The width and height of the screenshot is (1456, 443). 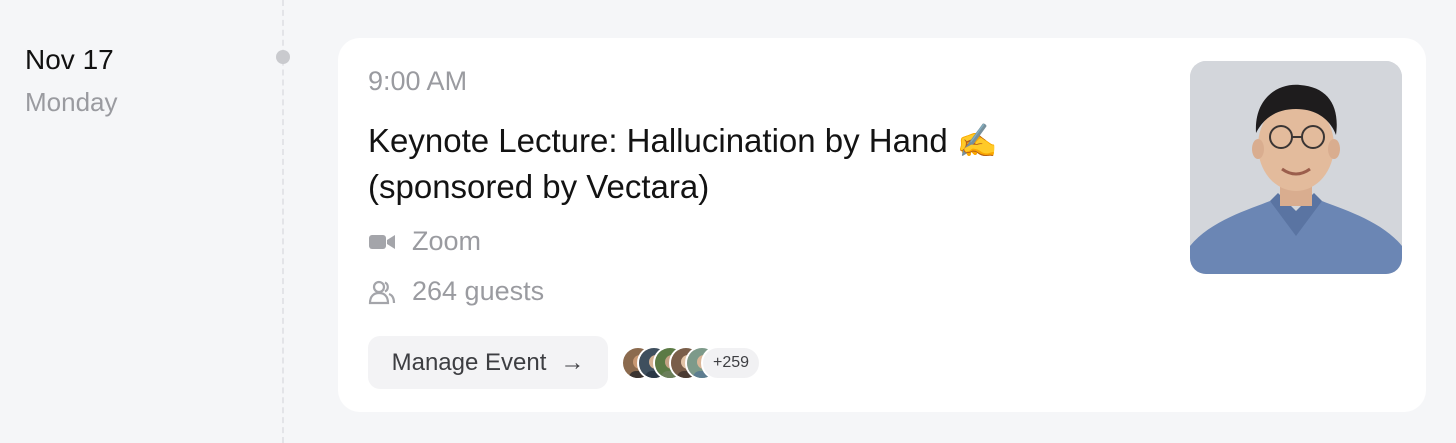 I want to click on event-guests-row: 264 guests, so click(x=456, y=291).